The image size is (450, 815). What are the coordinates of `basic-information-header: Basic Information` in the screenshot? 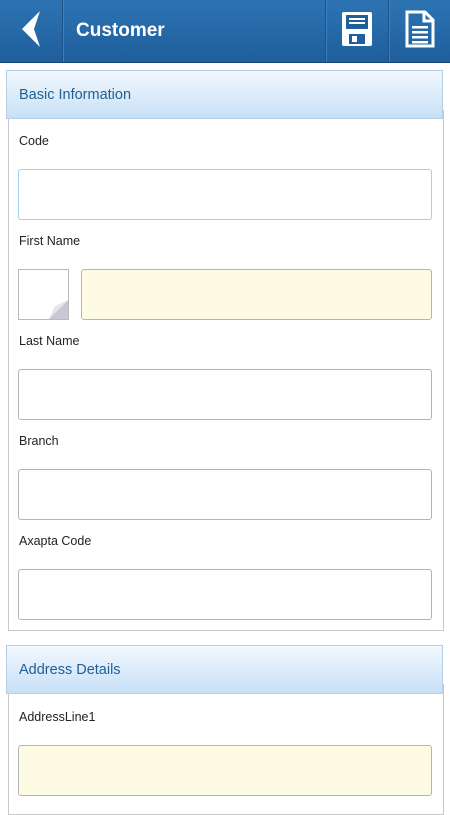 It's located at (224, 94).